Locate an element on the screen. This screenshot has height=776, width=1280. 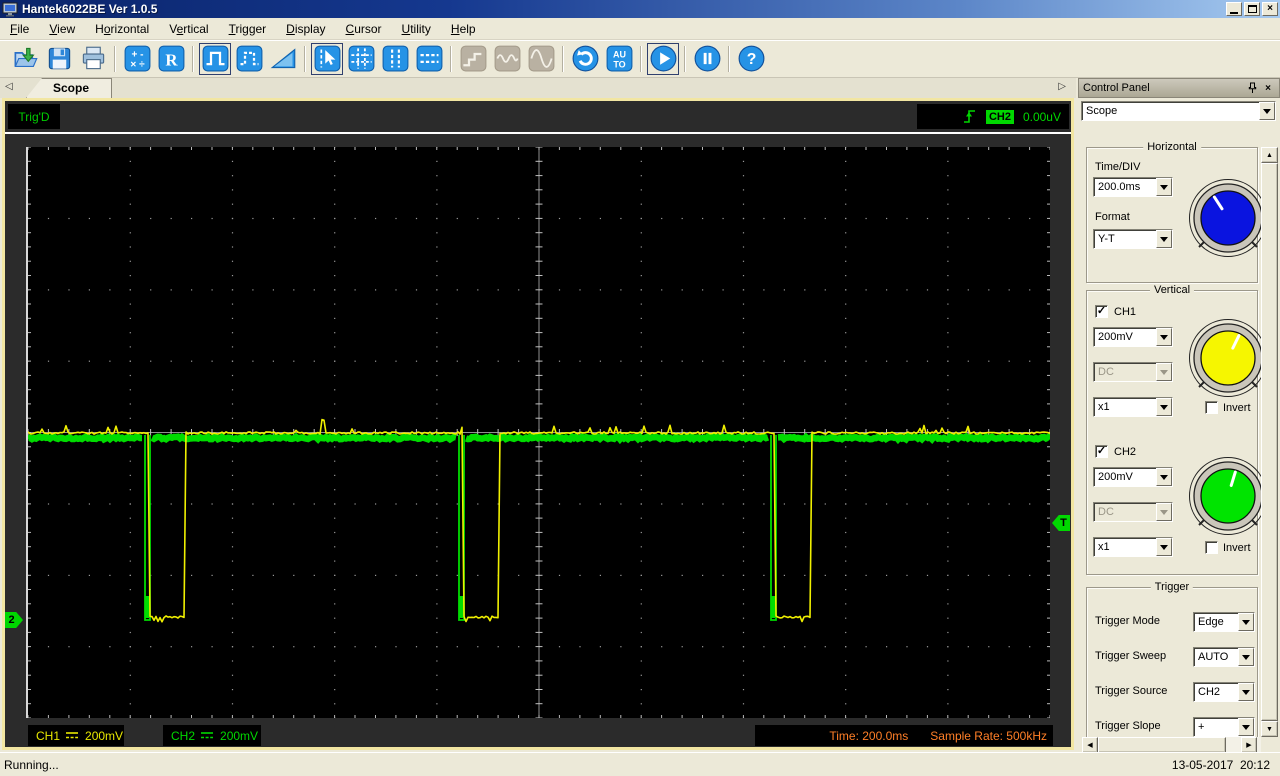
trigger-sweep-select: AUTO is located at coordinates (1224, 657).